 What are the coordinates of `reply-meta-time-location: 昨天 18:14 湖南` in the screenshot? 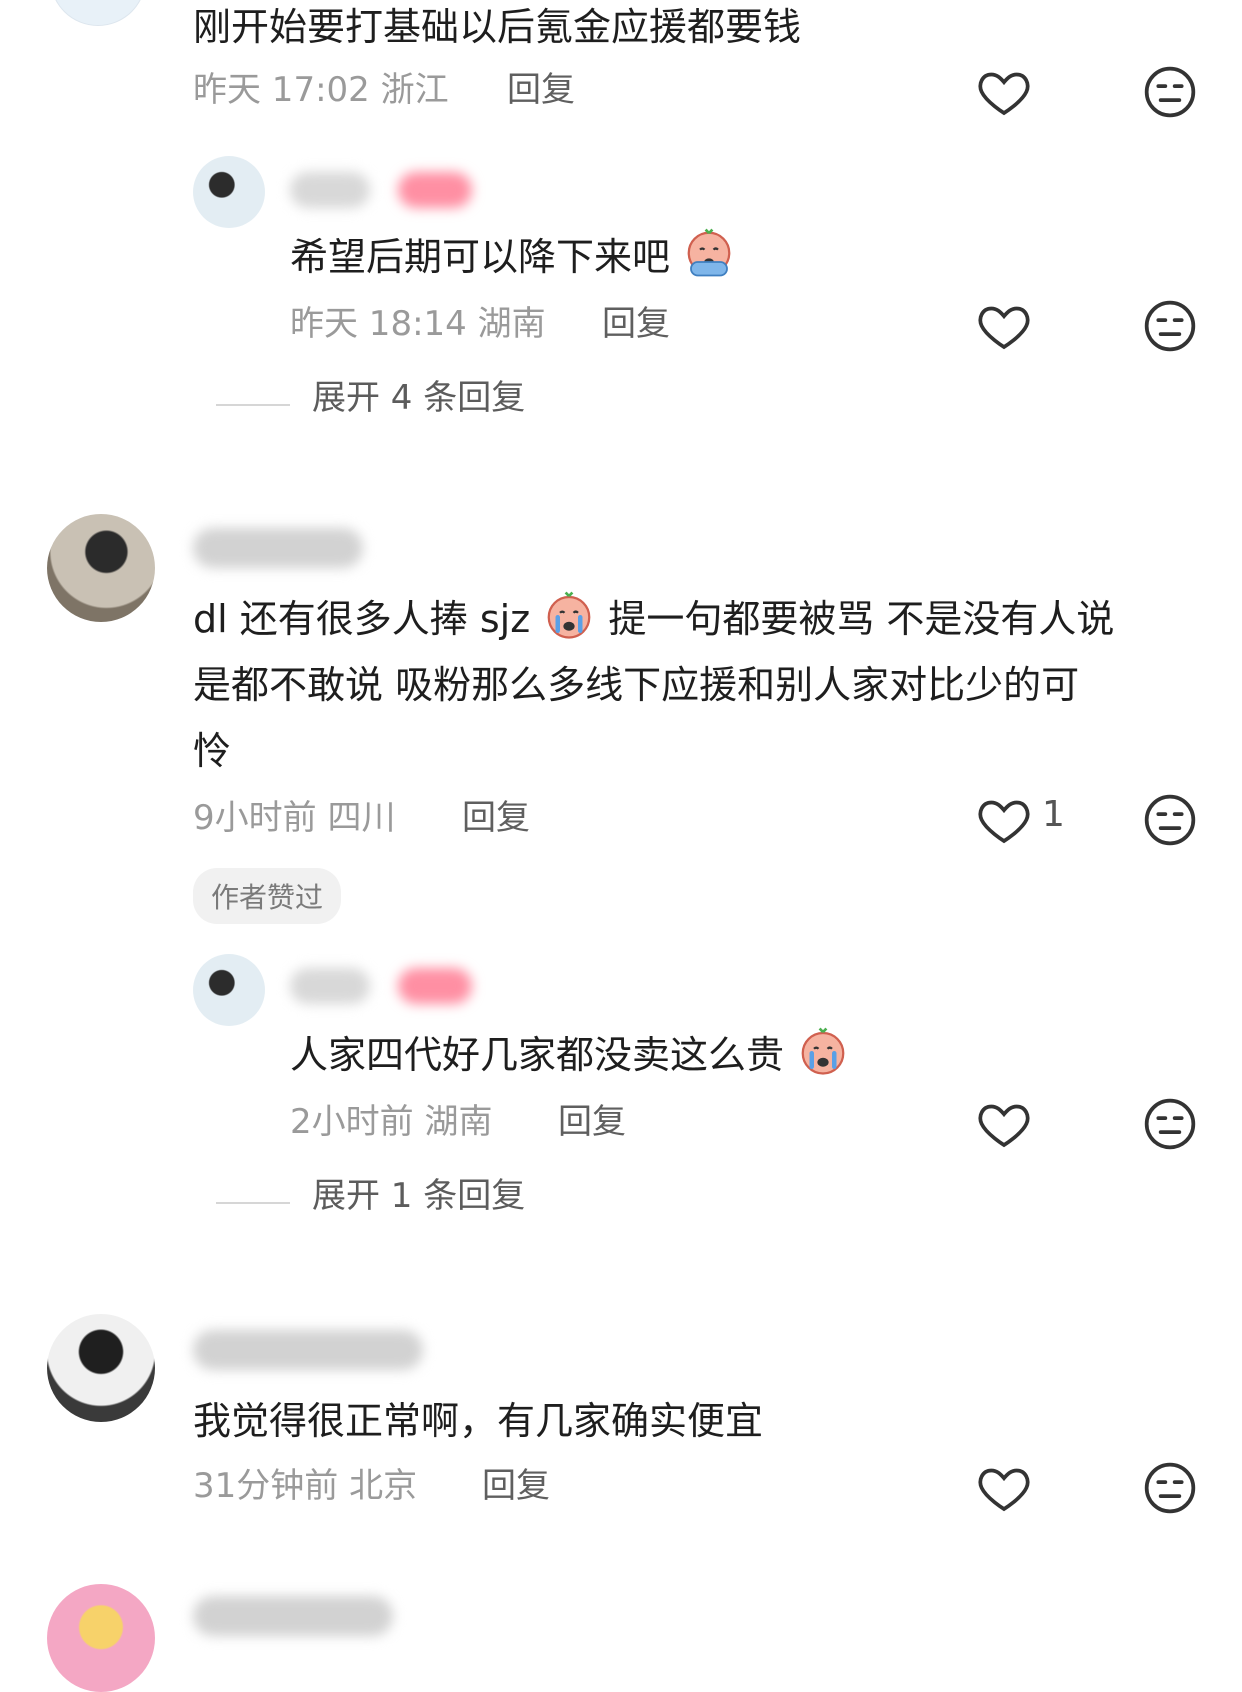 It's located at (418, 324).